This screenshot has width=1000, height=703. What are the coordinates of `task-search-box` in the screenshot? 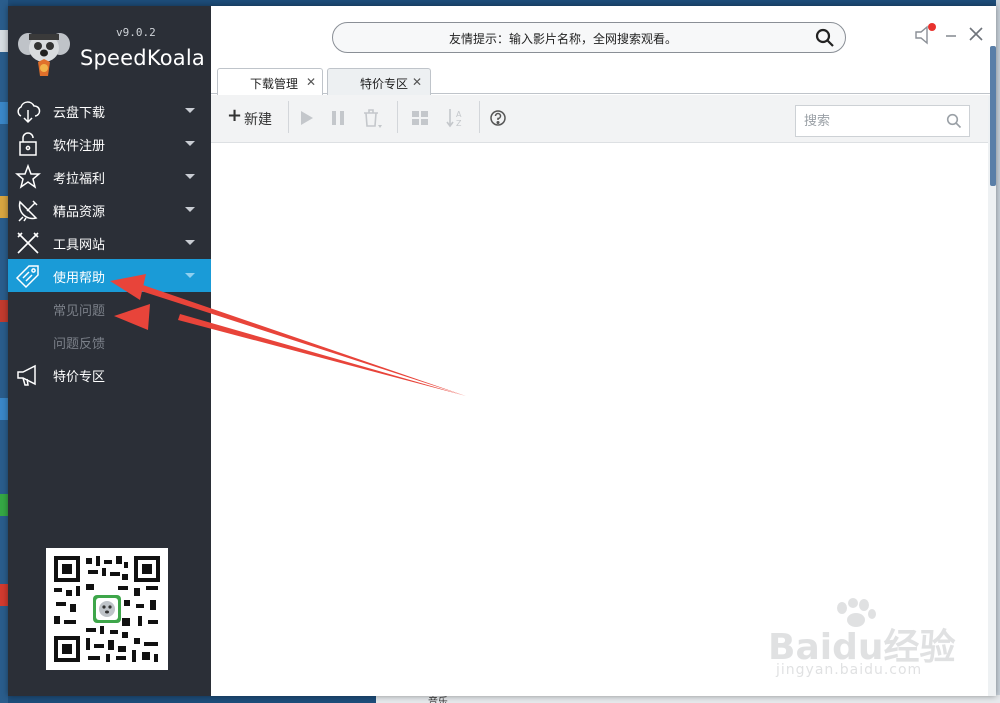 It's located at (882, 121).